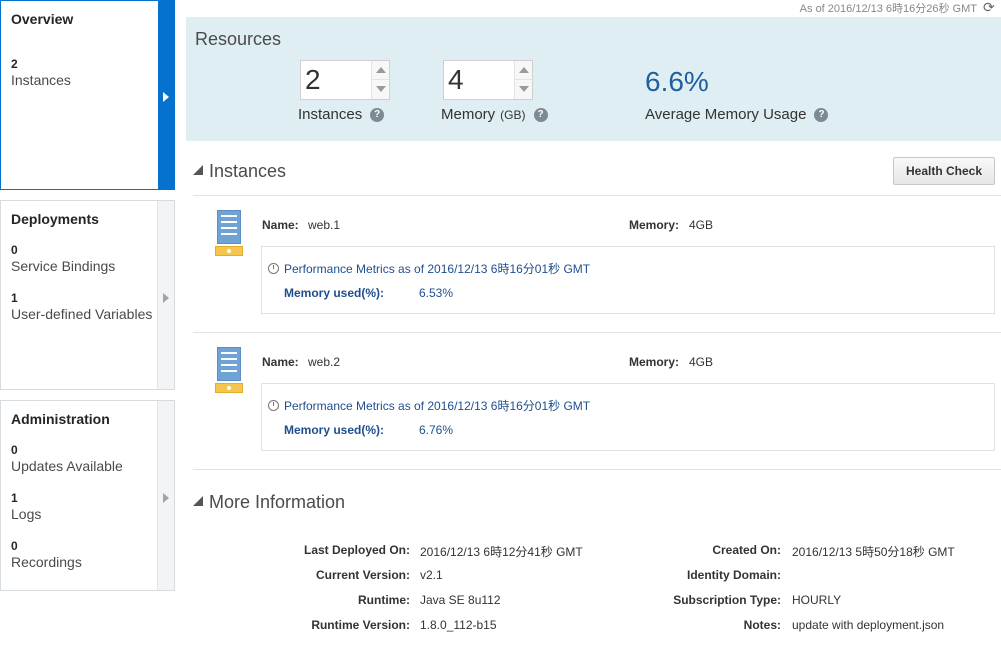 This screenshot has width=1001, height=648. Describe the element at coordinates (60, 419) in the screenshot. I see `nav-panel-title: Administration` at that location.